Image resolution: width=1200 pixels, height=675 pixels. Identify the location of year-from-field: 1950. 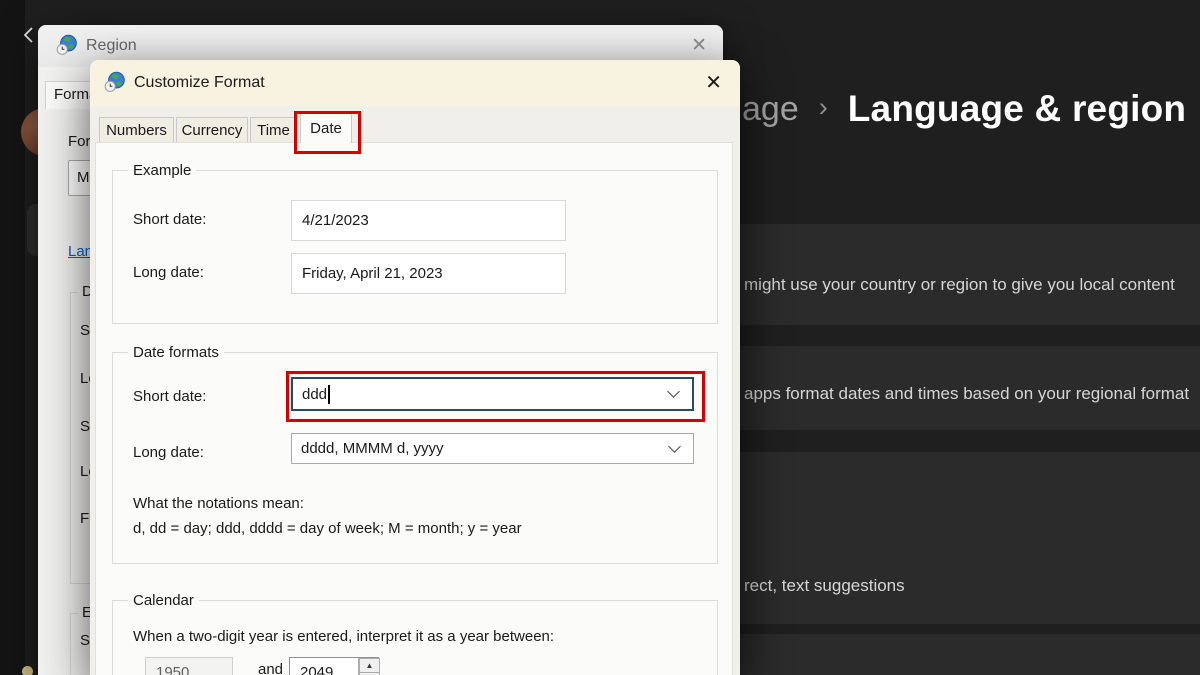
(189, 666).